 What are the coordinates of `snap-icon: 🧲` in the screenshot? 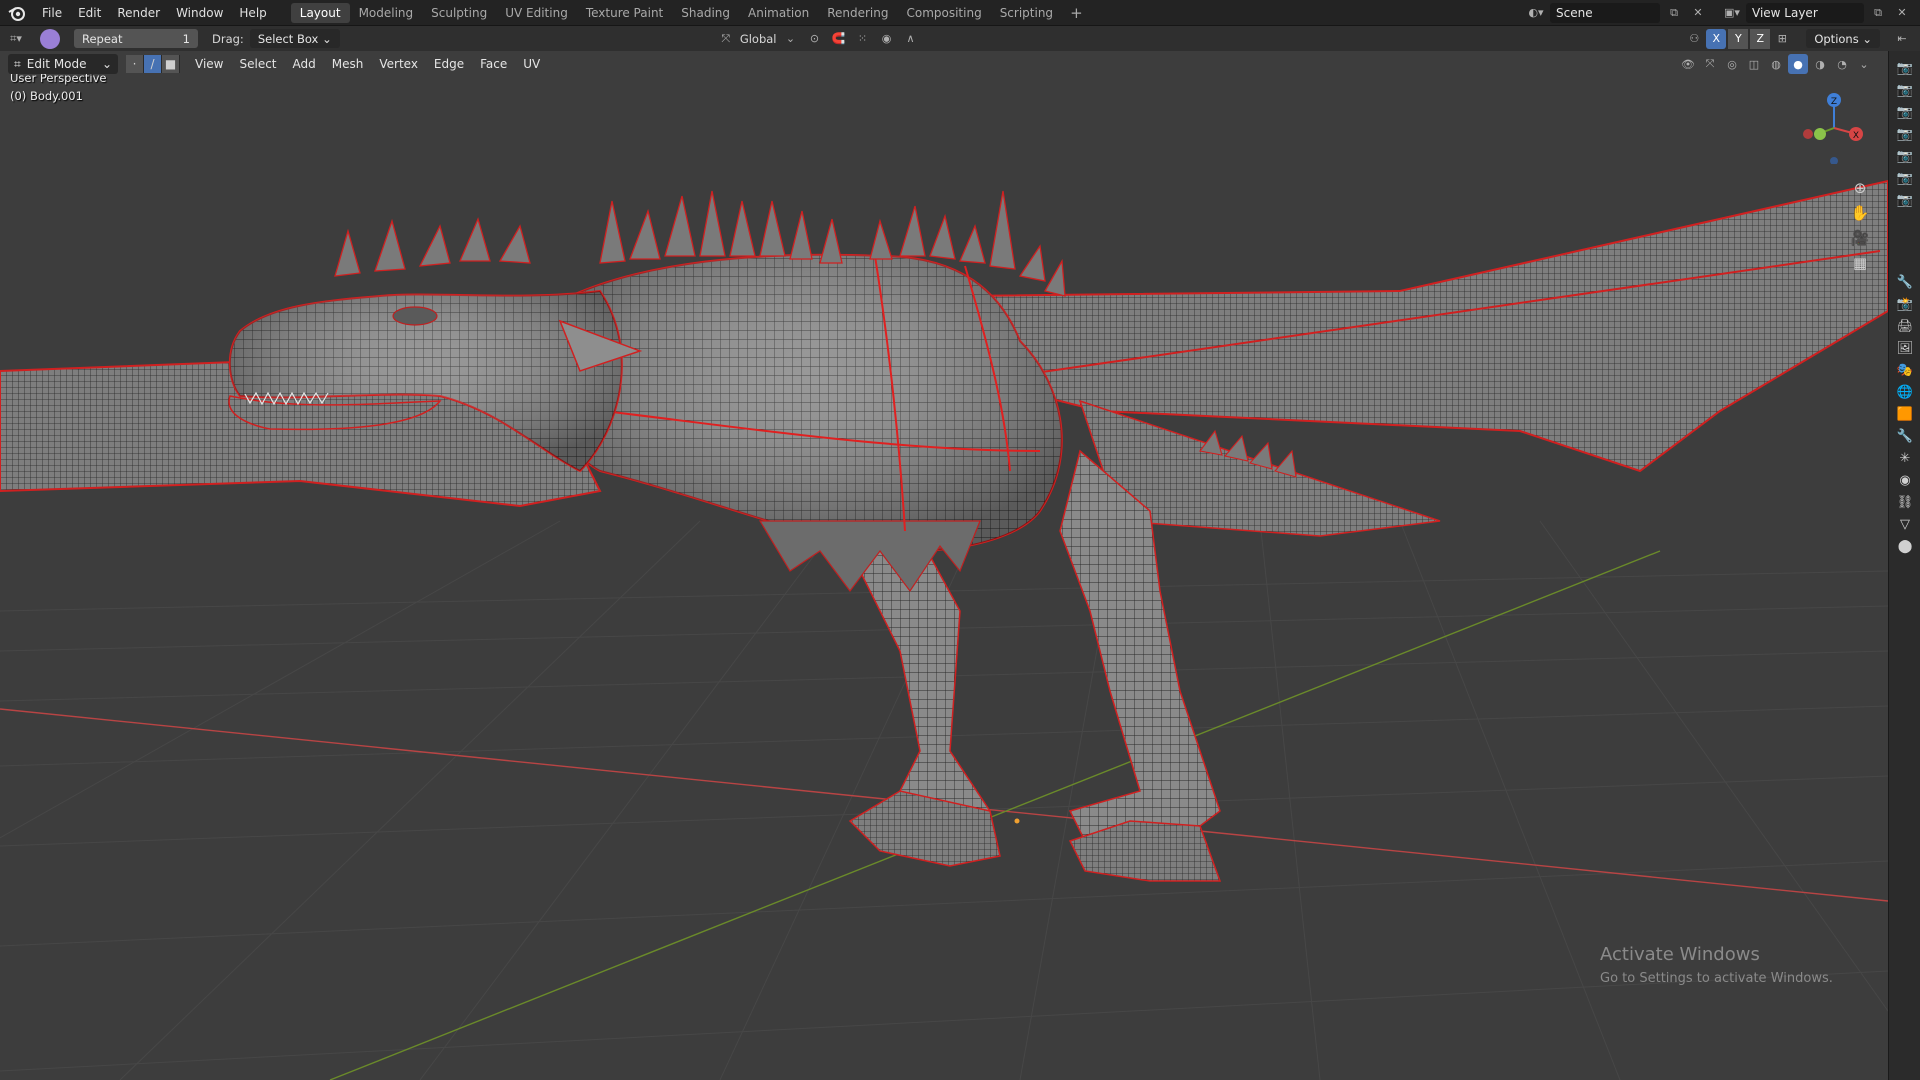 It's located at (839, 39).